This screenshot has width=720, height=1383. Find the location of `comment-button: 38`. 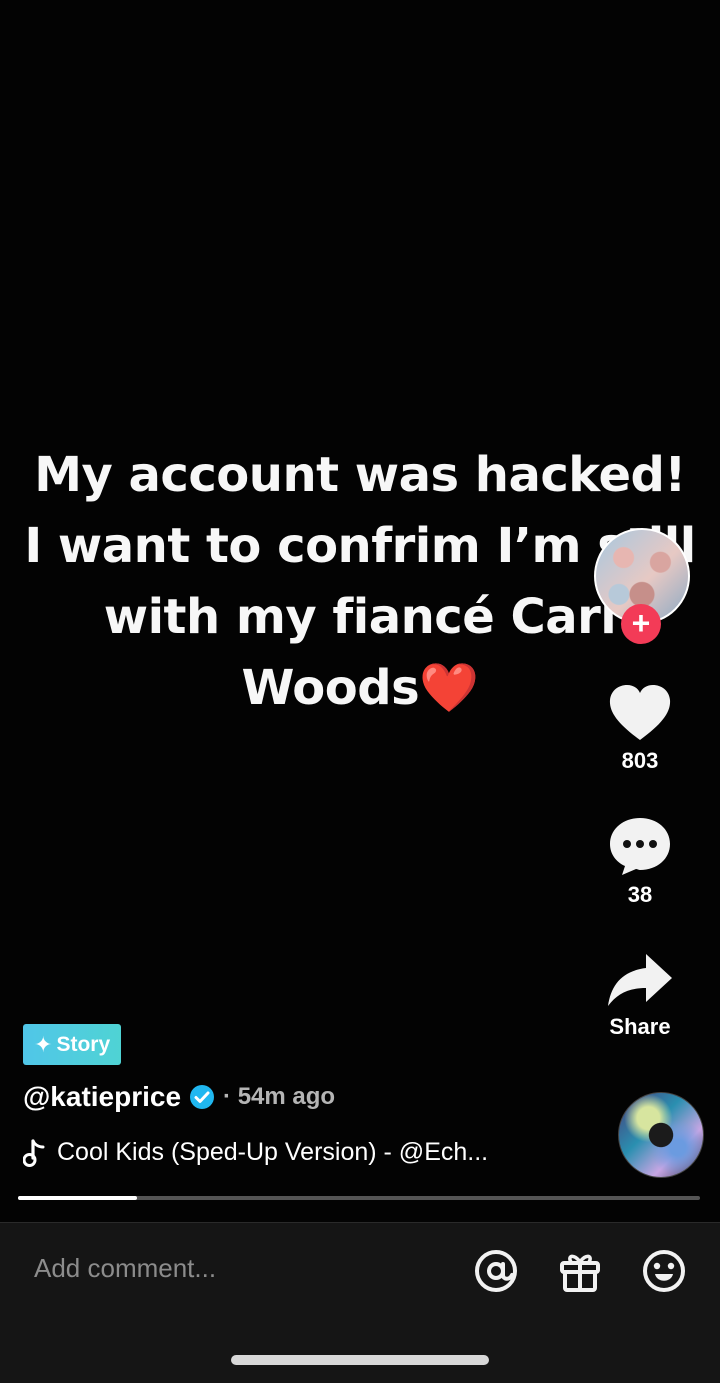

comment-button: 38 is located at coordinates (640, 862).